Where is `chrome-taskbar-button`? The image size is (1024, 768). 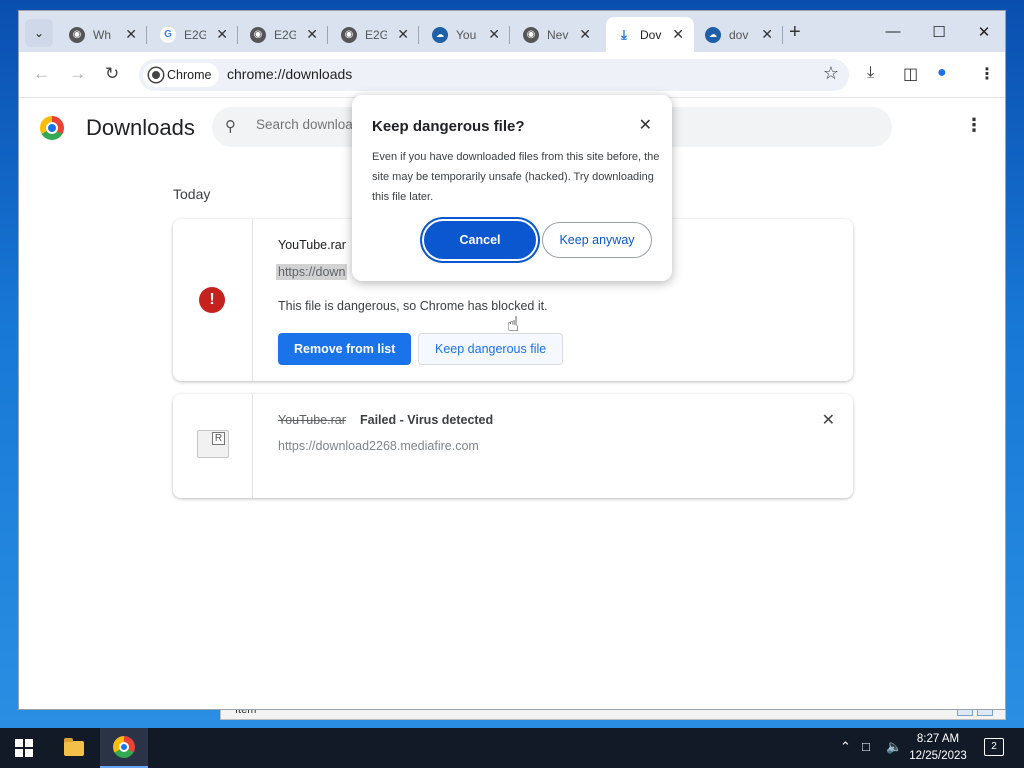 chrome-taskbar-button is located at coordinates (124, 748).